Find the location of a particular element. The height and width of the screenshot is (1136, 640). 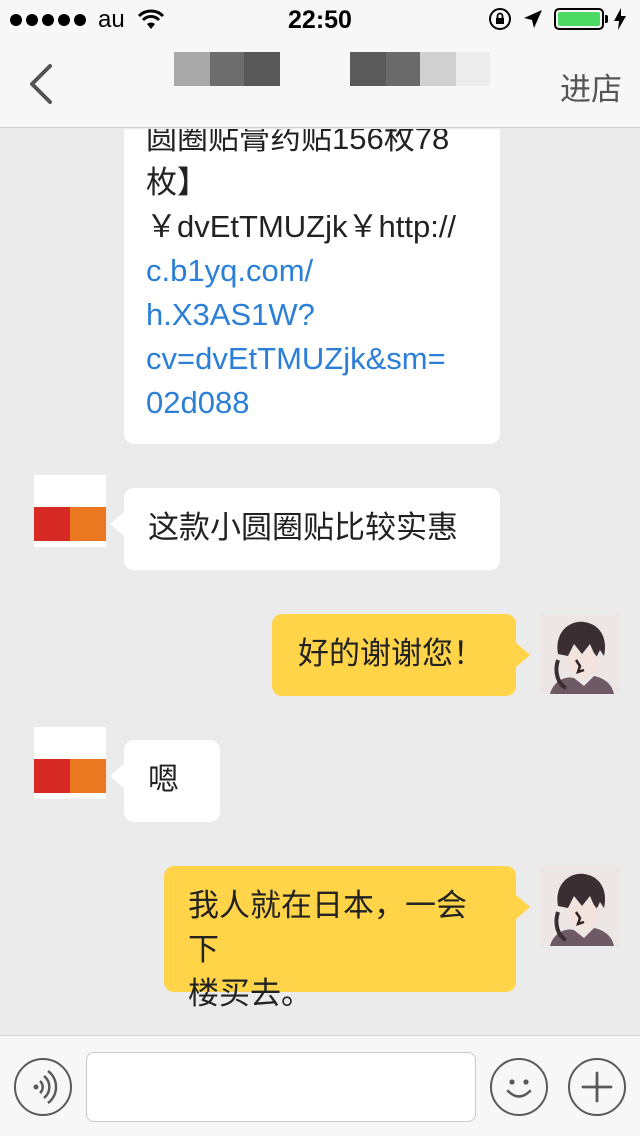

plus-icon is located at coordinates (597, 1087).